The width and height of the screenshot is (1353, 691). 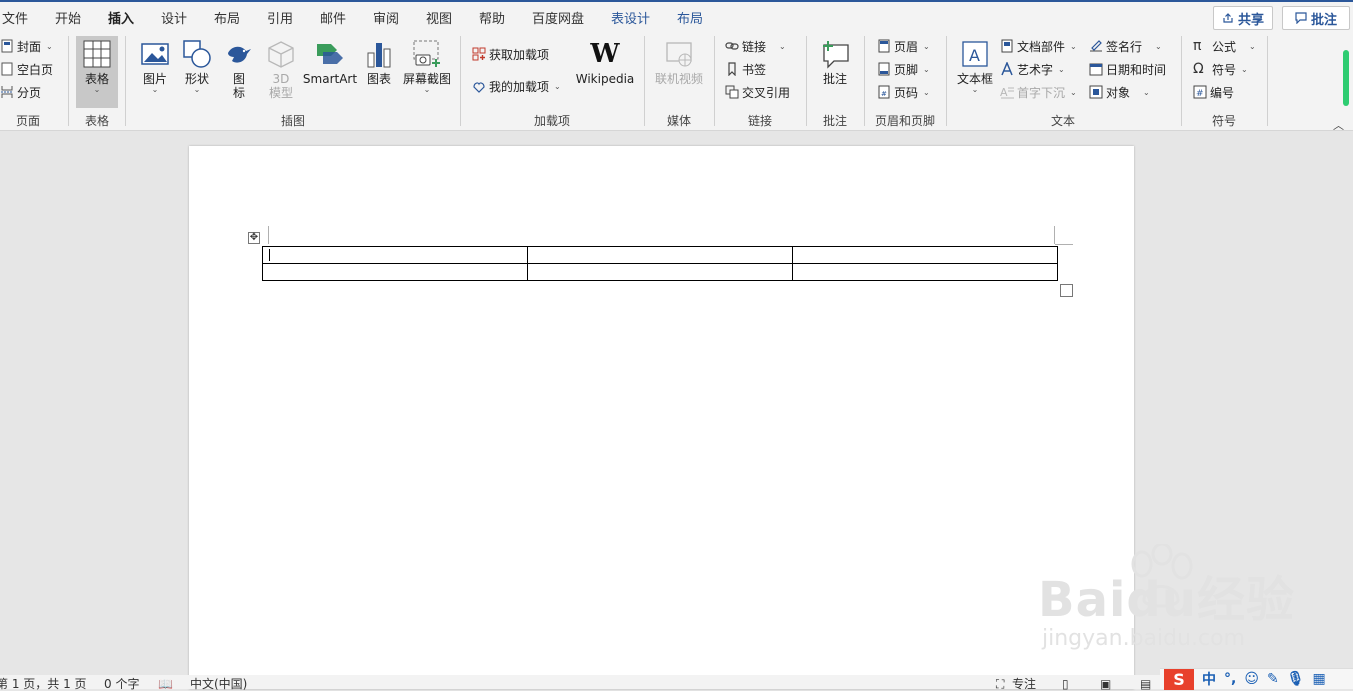 I want to click on tab-baidu-netdisk: 百度网盘, so click(x=558, y=17).